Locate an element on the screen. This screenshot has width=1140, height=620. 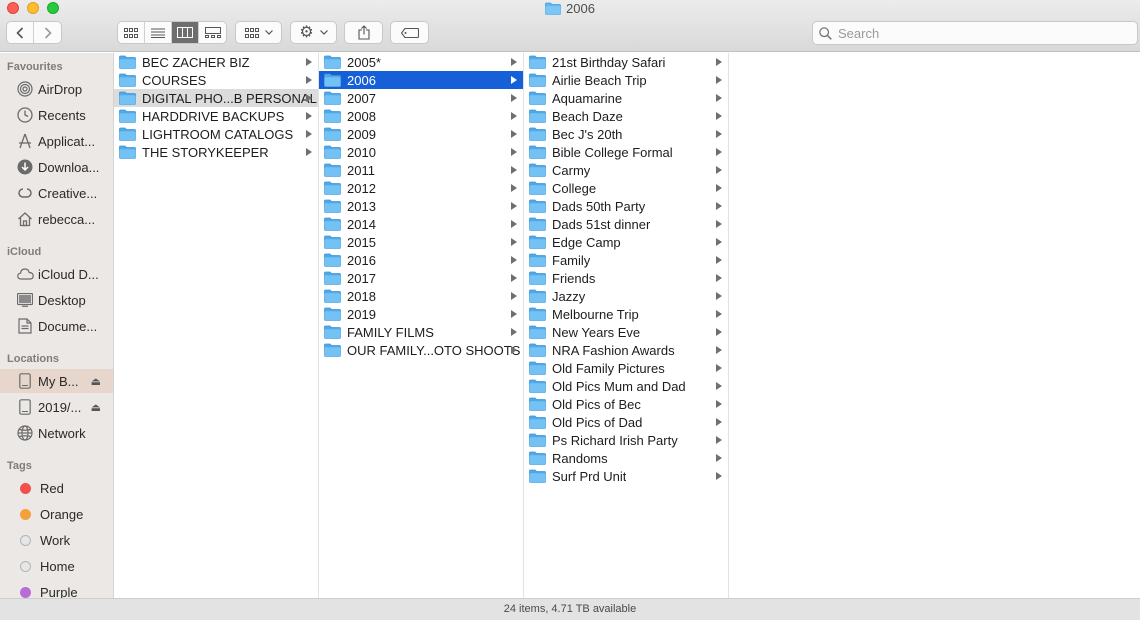
folder-row: 2013 is located at coordinates (421, 206).